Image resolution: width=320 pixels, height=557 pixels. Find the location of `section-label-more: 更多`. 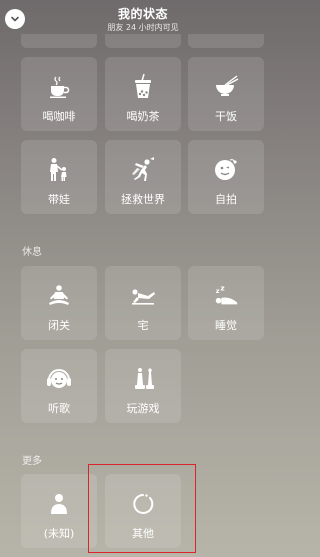

section-label-more: 更多 is located at coordinates (32, 461).